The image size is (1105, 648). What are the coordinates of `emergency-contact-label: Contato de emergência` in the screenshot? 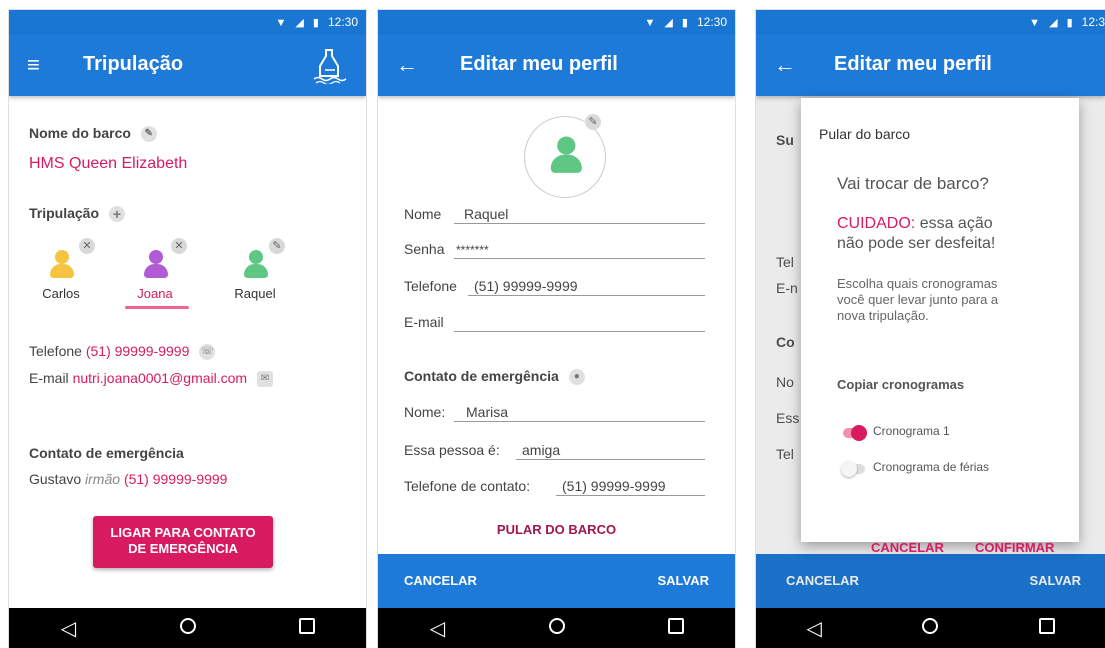 It's located at (106, 453).